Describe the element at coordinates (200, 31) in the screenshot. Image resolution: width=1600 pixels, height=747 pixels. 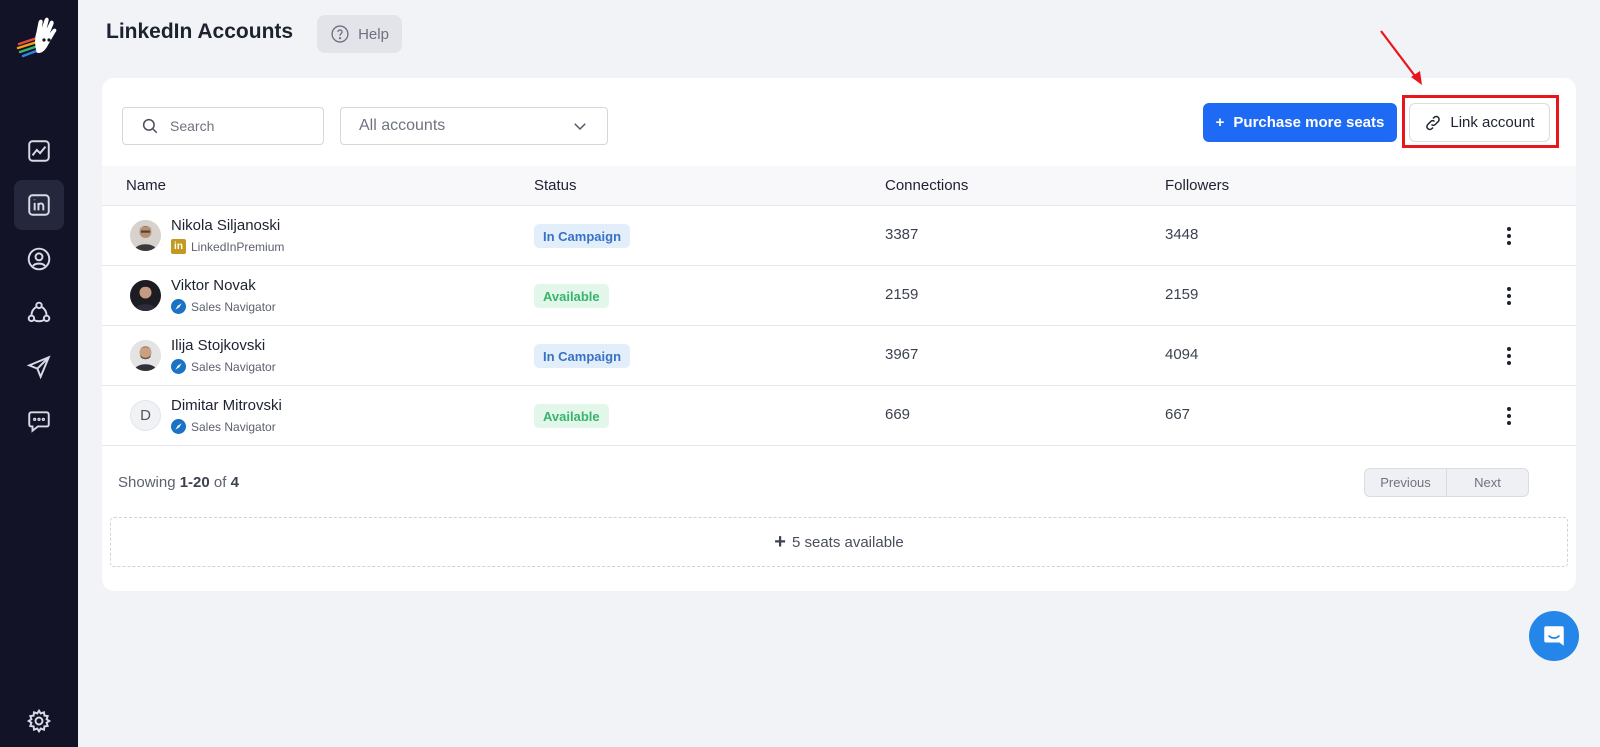
I see `page-title: LinkedIn Accounts` at that location.